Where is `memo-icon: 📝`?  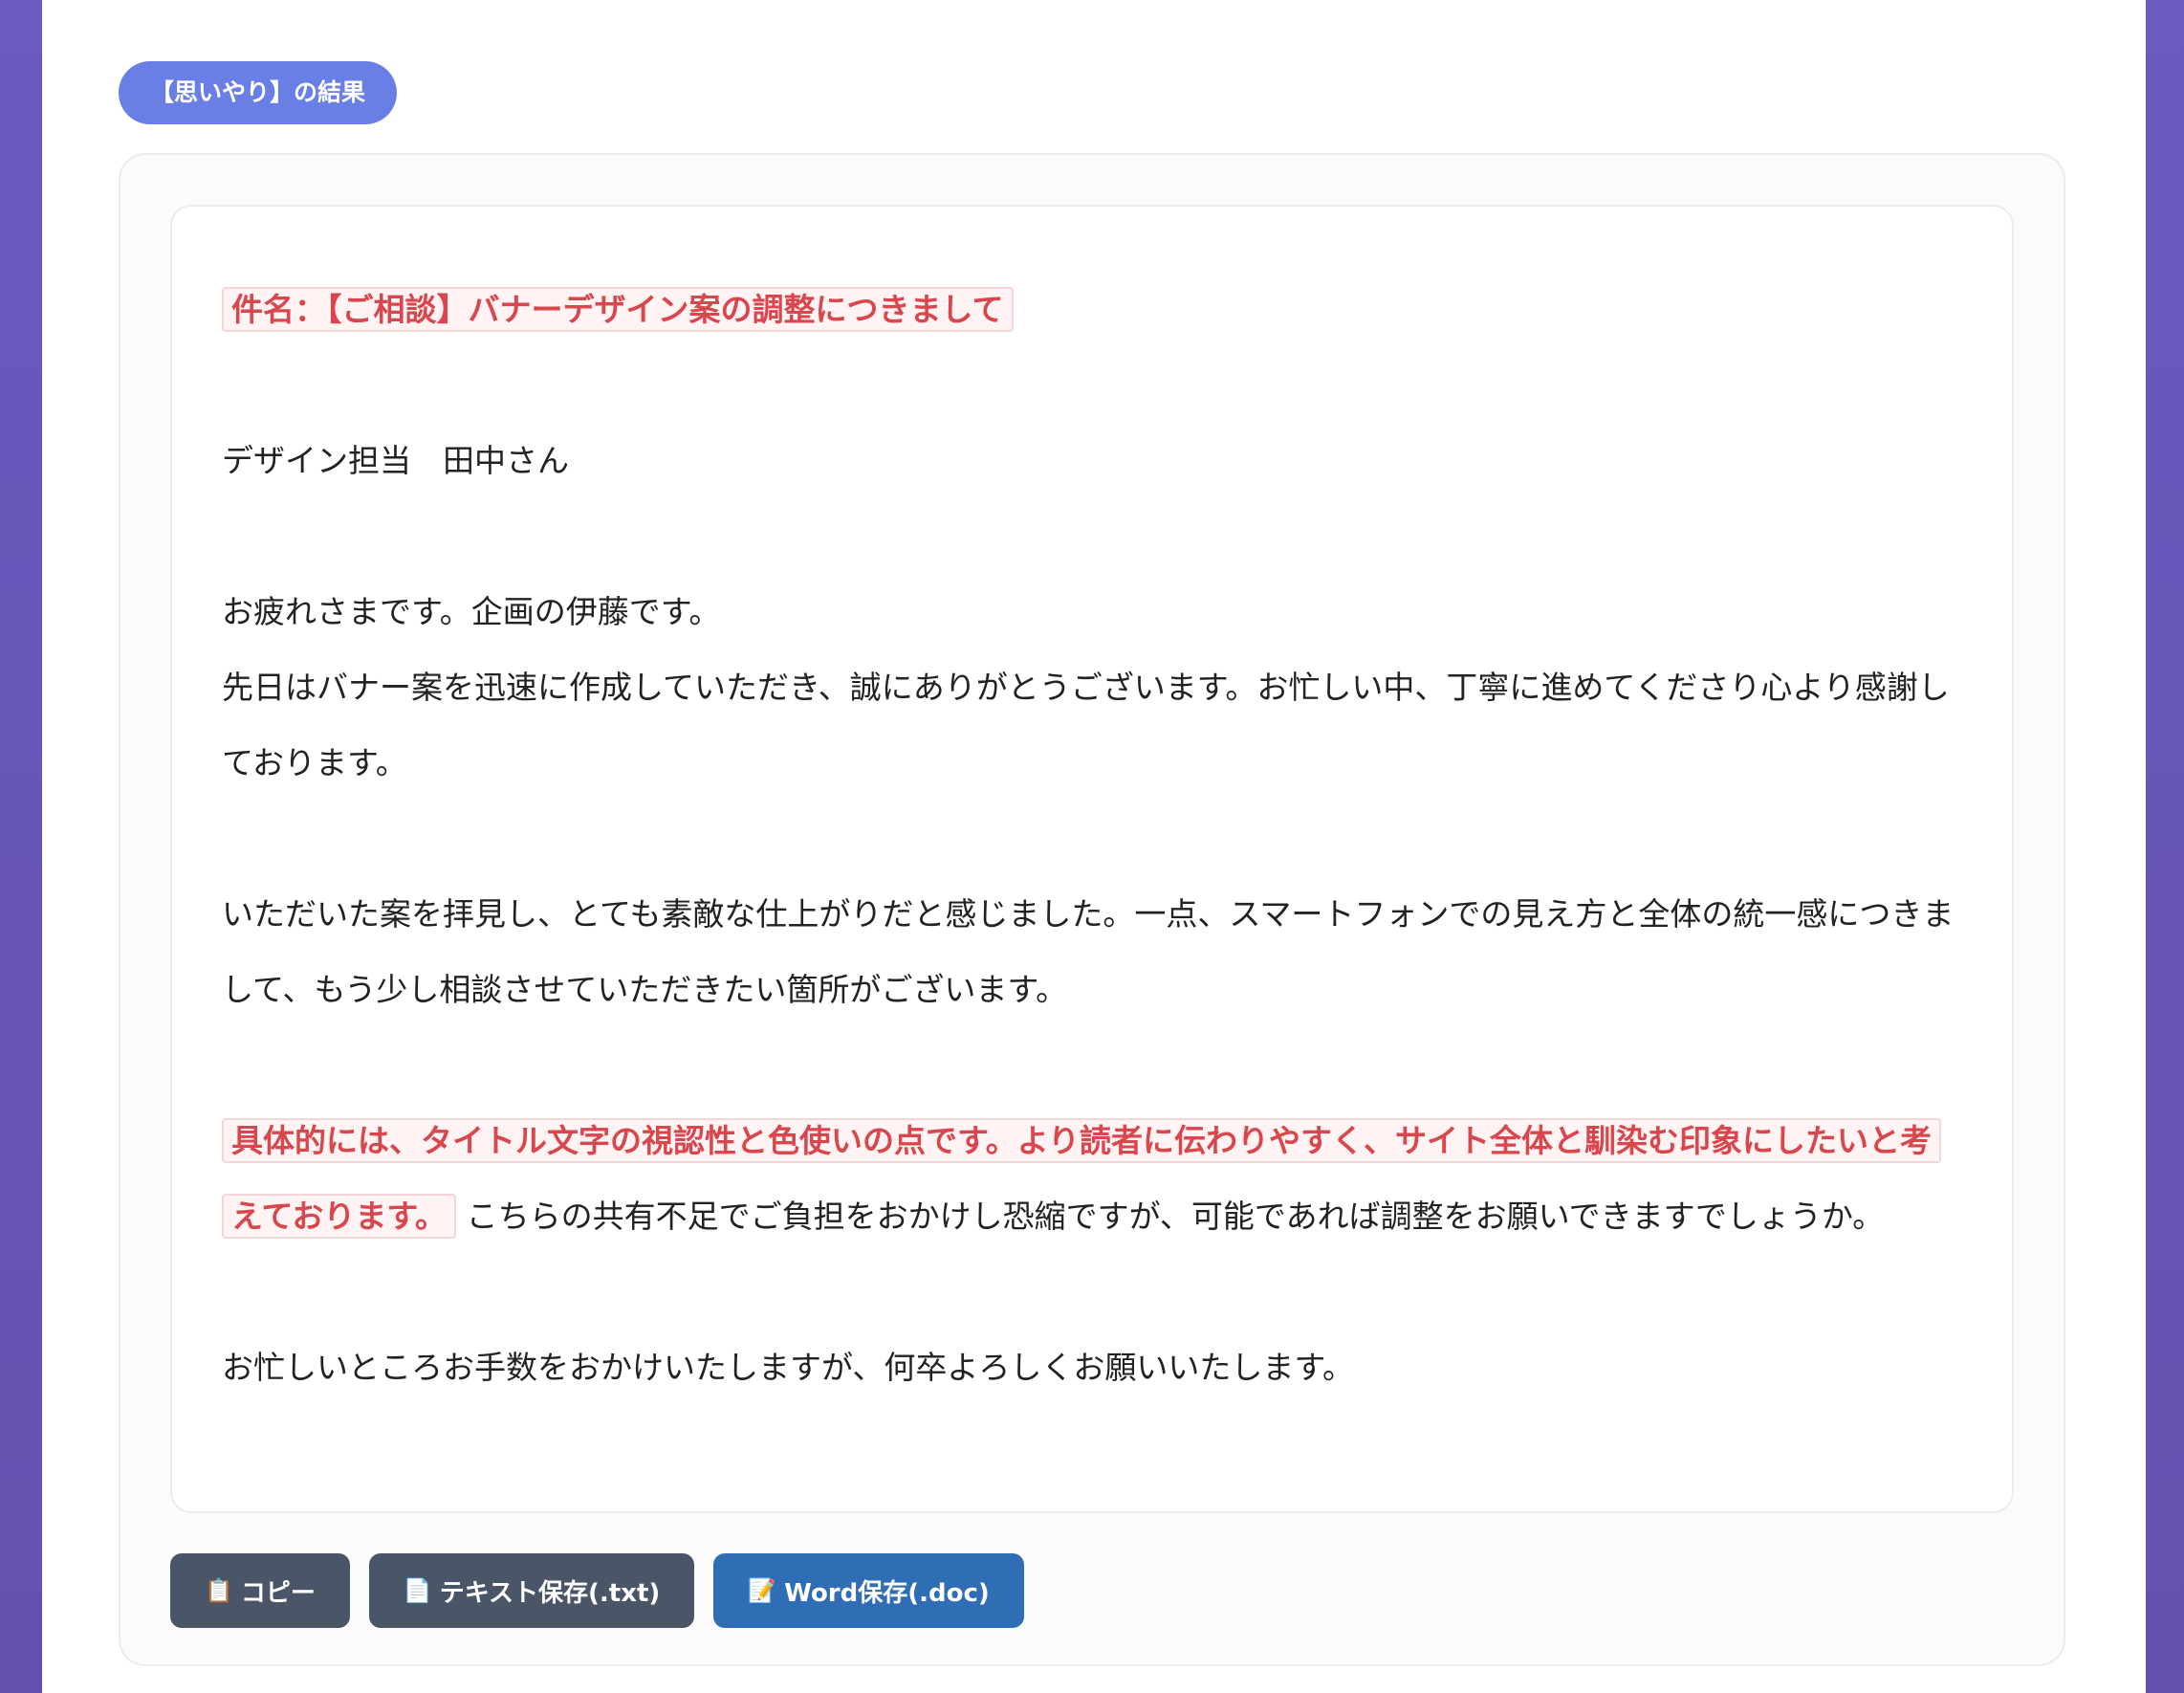 memo-icon: 📝 is located at coordinates (762, 1590).